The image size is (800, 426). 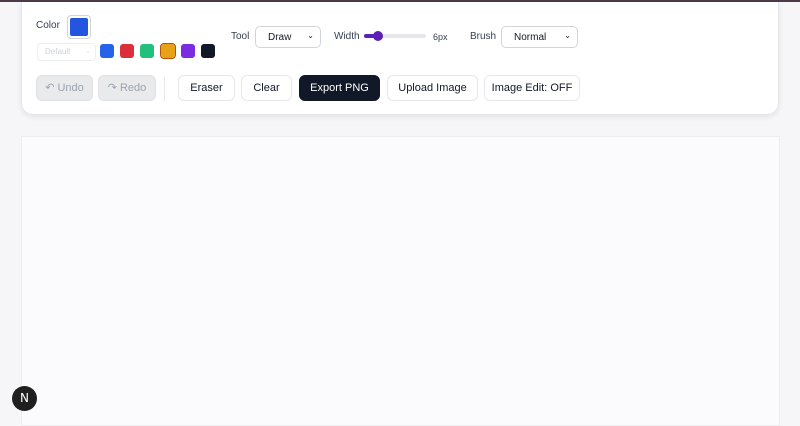 I want to click on color-picker, so click(x=79, y=27).